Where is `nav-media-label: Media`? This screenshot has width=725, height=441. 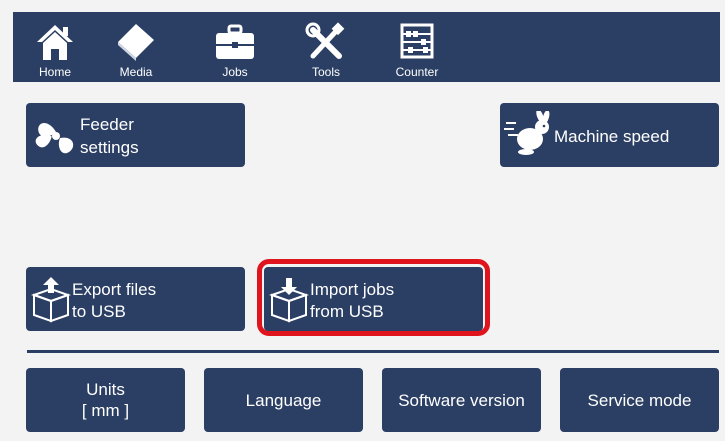
nav-media-label: Media is located at coordinates (136, 72).